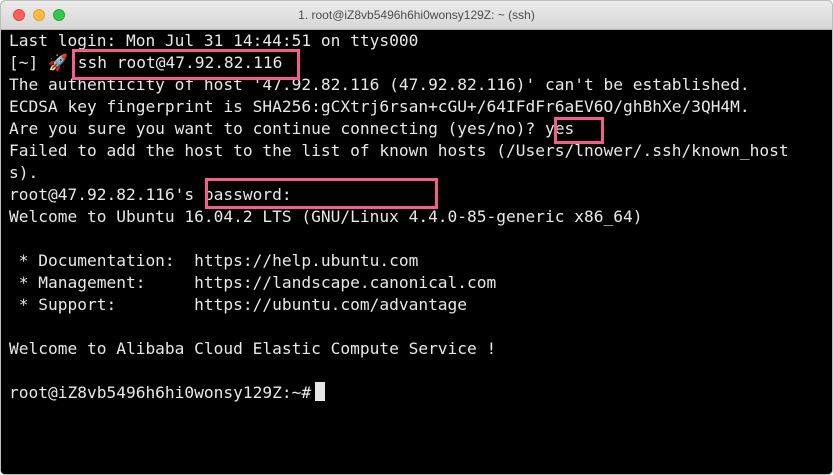 The image size is (833, 475). I want to click on highlight-yes, so click(579, 130).